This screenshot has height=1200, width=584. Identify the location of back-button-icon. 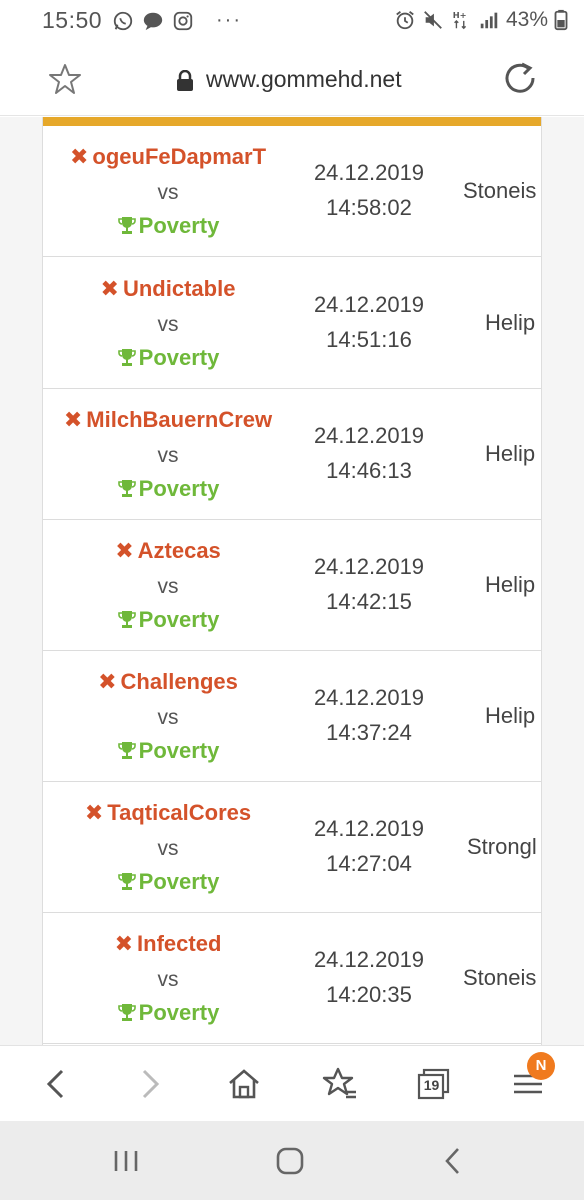
(454, 1161).